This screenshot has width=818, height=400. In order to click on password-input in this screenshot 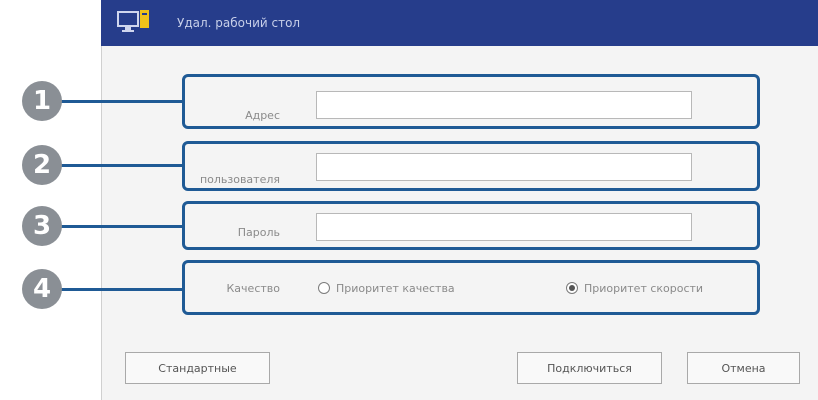, I will do `click(504, 227)`.